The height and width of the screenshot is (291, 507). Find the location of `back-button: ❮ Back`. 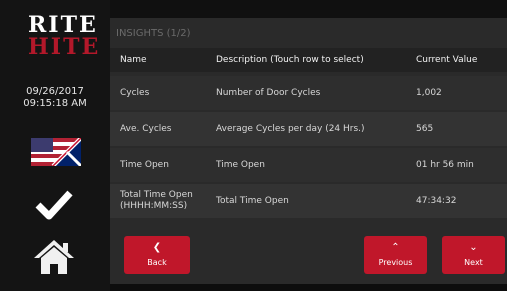

back-button: ❮ Back is located at coordinates (157, 255).